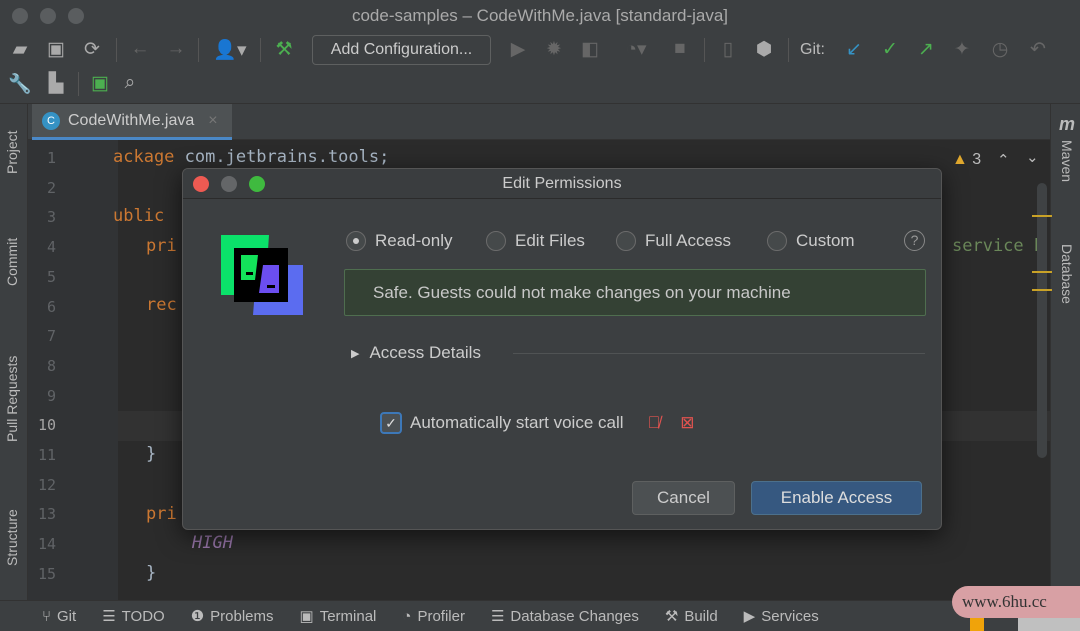  I want to click on git-rollback-icon: ↶, so click(1038, 49).